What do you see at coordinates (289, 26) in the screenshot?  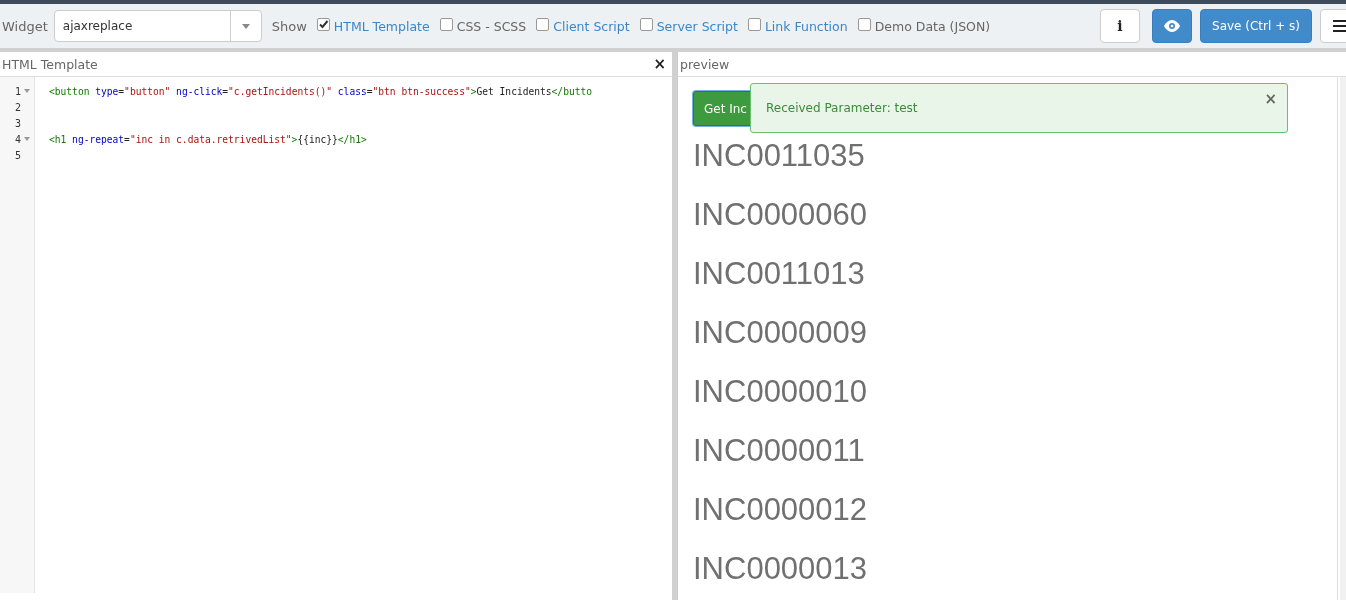 I see `show-label: Show` at bounding box center [289, 26].